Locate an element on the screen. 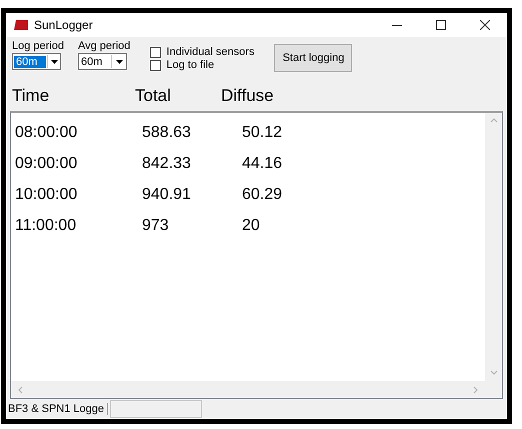 The image size is (522, 429). scroll-down-icon is located at coordinates (494, 373).